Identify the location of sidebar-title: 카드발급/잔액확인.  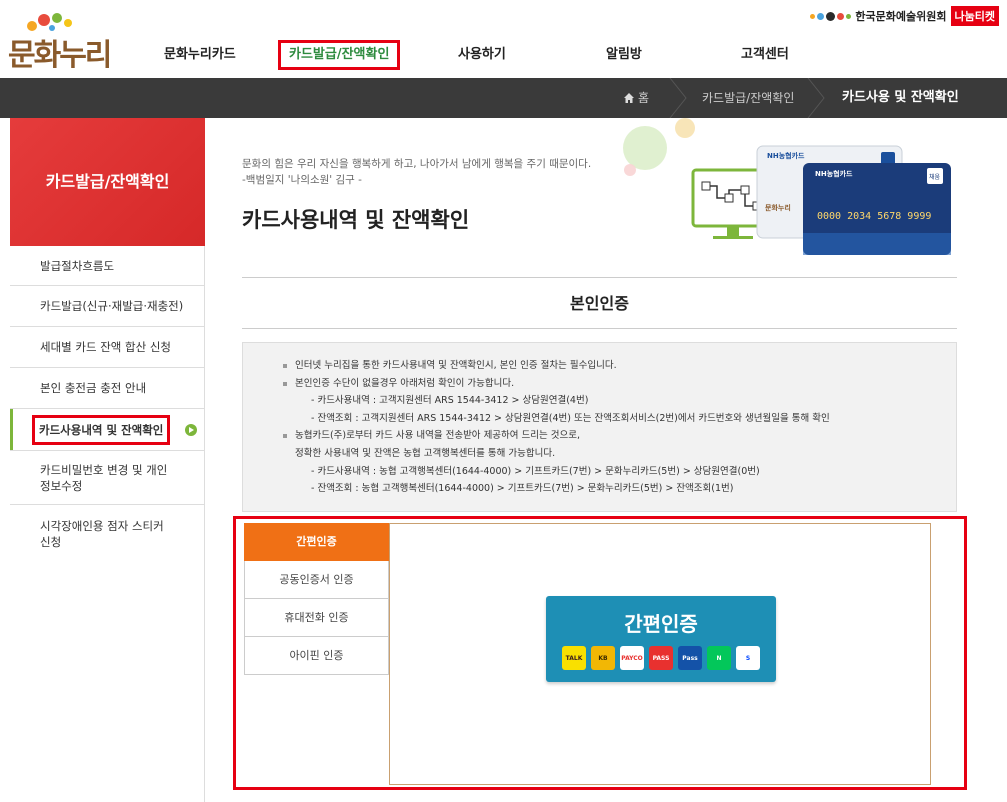
(107, 182).